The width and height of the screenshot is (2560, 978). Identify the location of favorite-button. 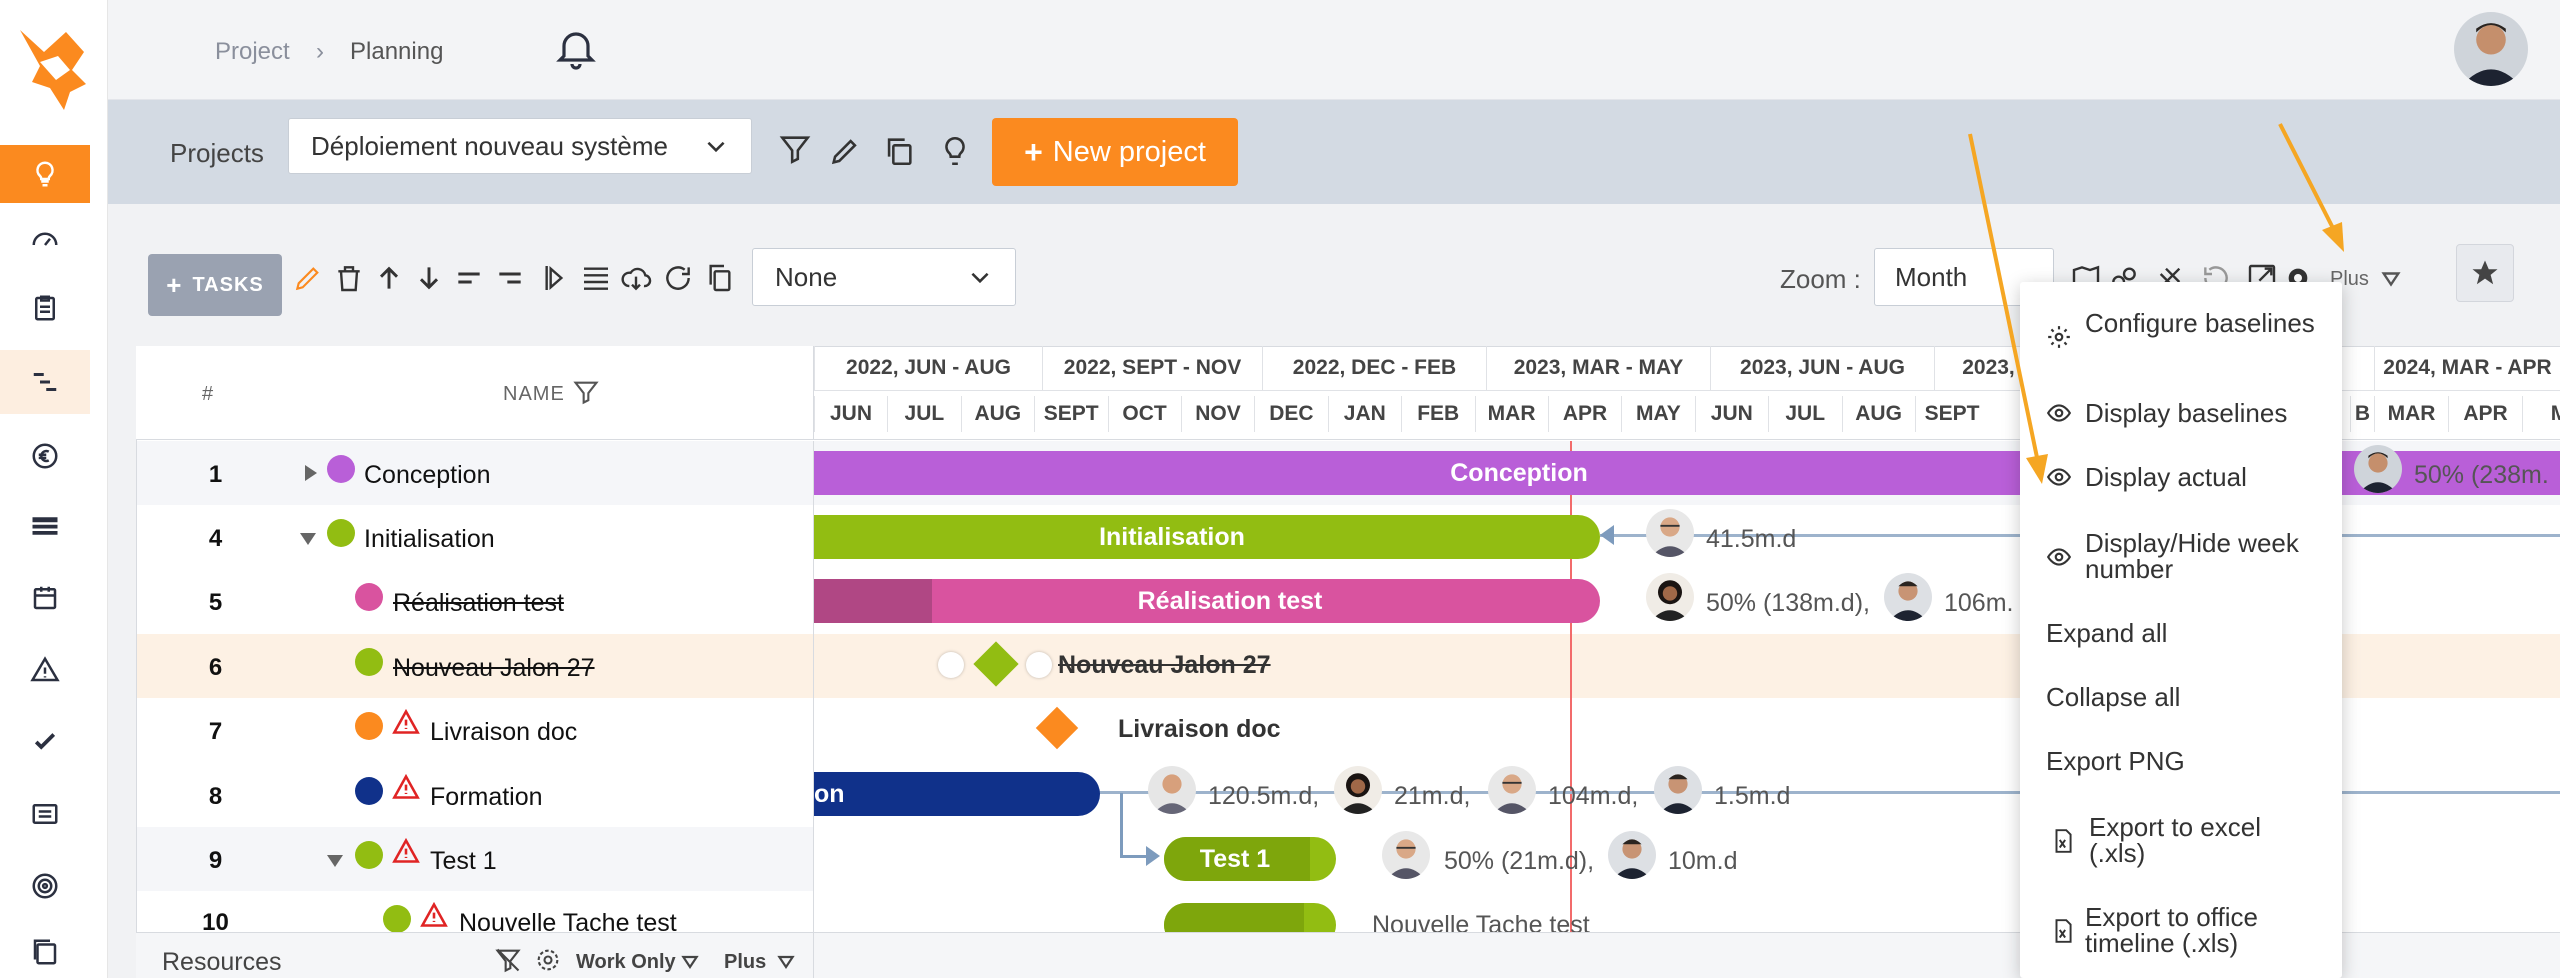
(2485, 273).